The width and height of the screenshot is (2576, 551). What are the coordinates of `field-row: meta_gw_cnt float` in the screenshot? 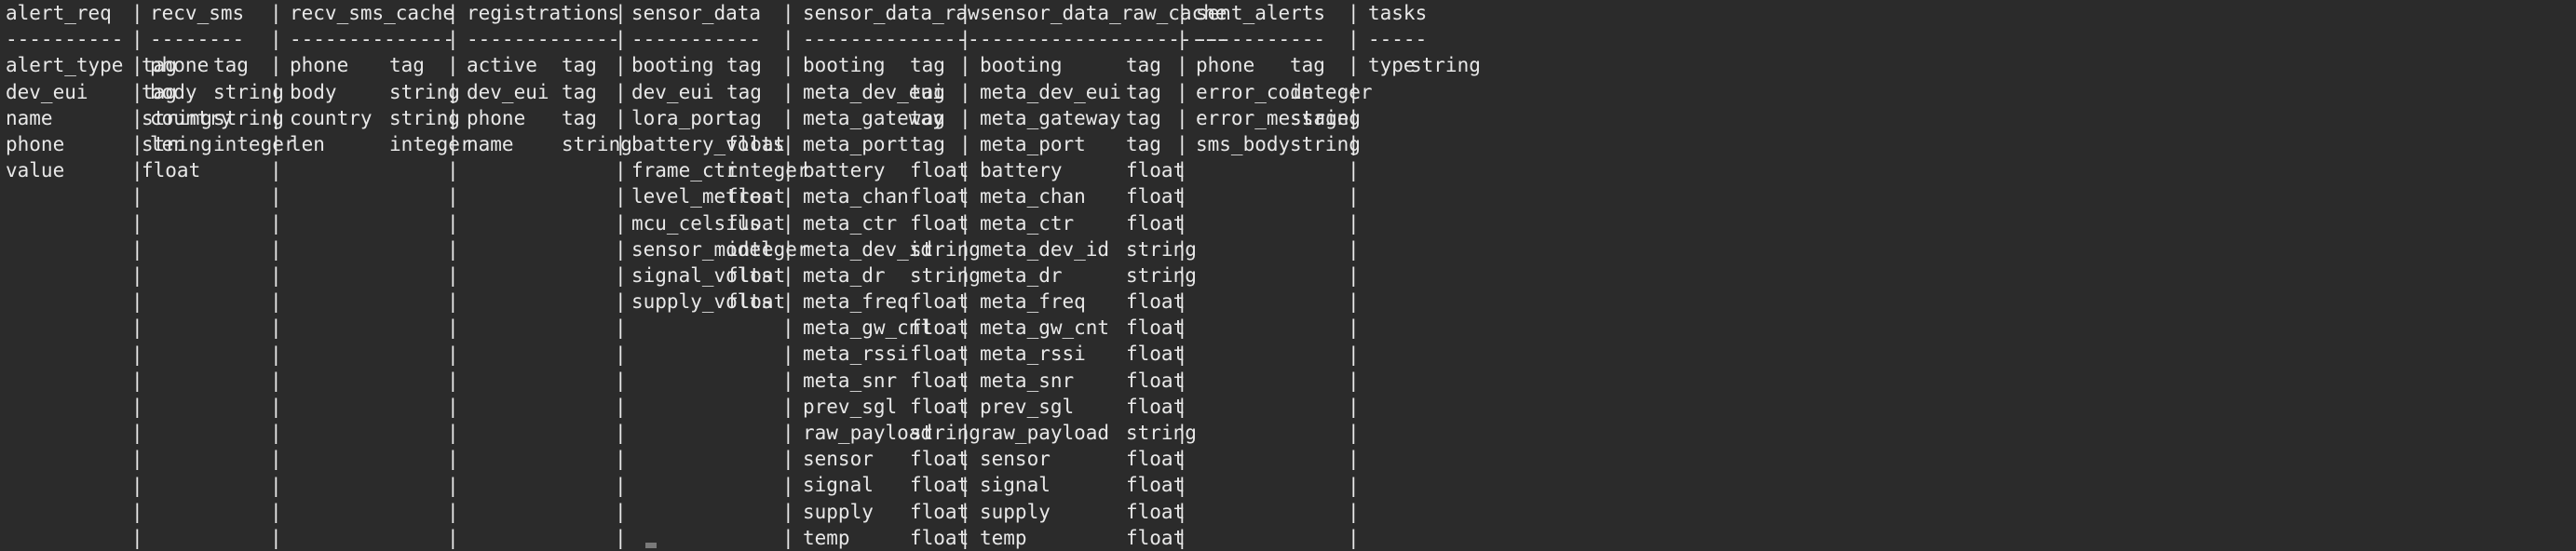 It's located at (1103, 328).